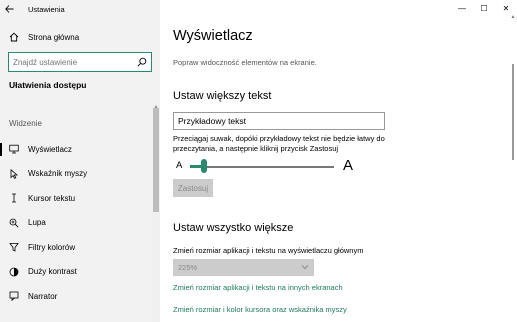 The width and height of the screenshot is (517, 322). What do you see at coordinates (52, 272) in the screenshot?
I see `sidebar-item-label: Duży kontrast` at bounding box center [52, 272].